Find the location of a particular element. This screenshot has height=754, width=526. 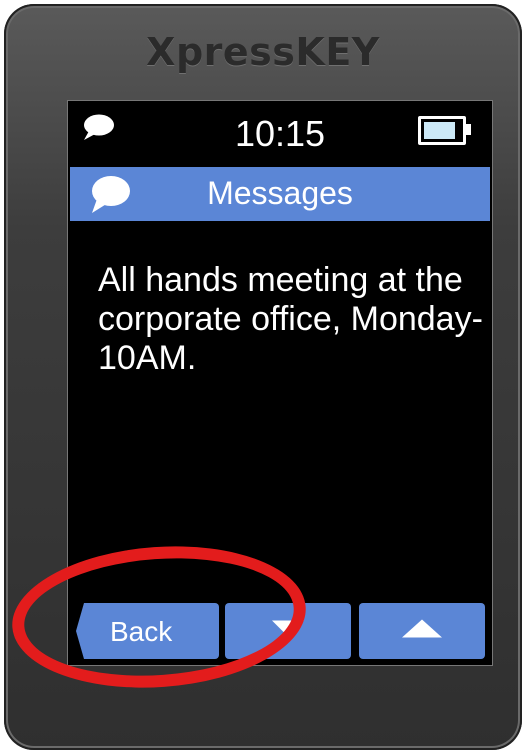

arrow-down-icon is located at coordinates (288, 631).